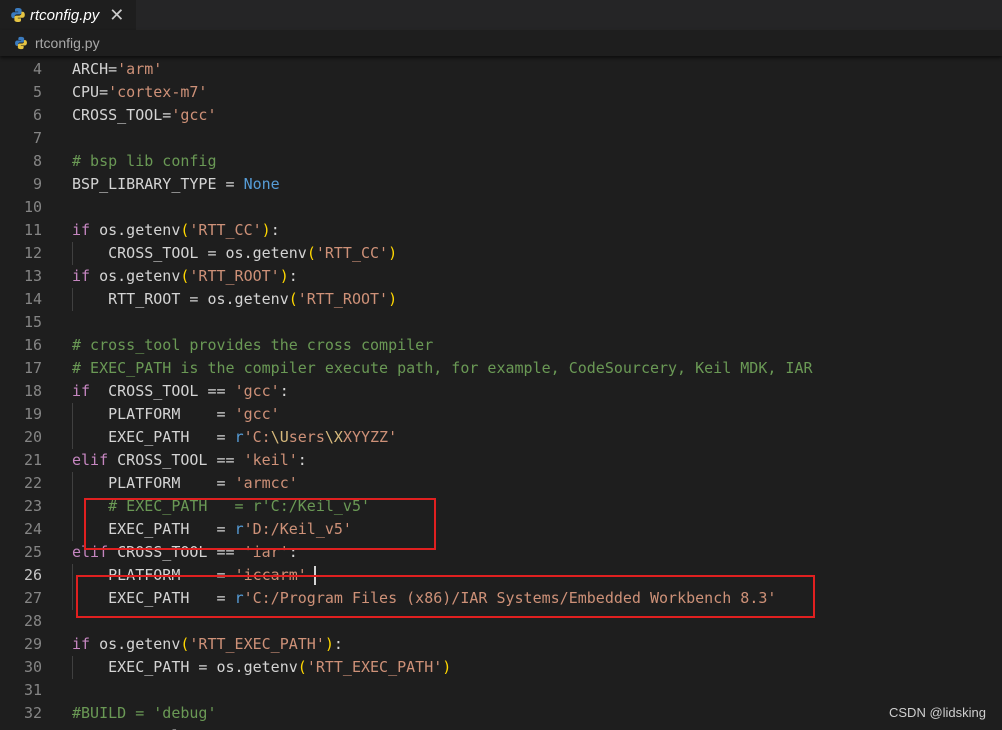 The height and width of the screenshot is (730, 1002). I want to click on code-text: BSP_LIBRARY_TYPE = None, so click(176, 184).